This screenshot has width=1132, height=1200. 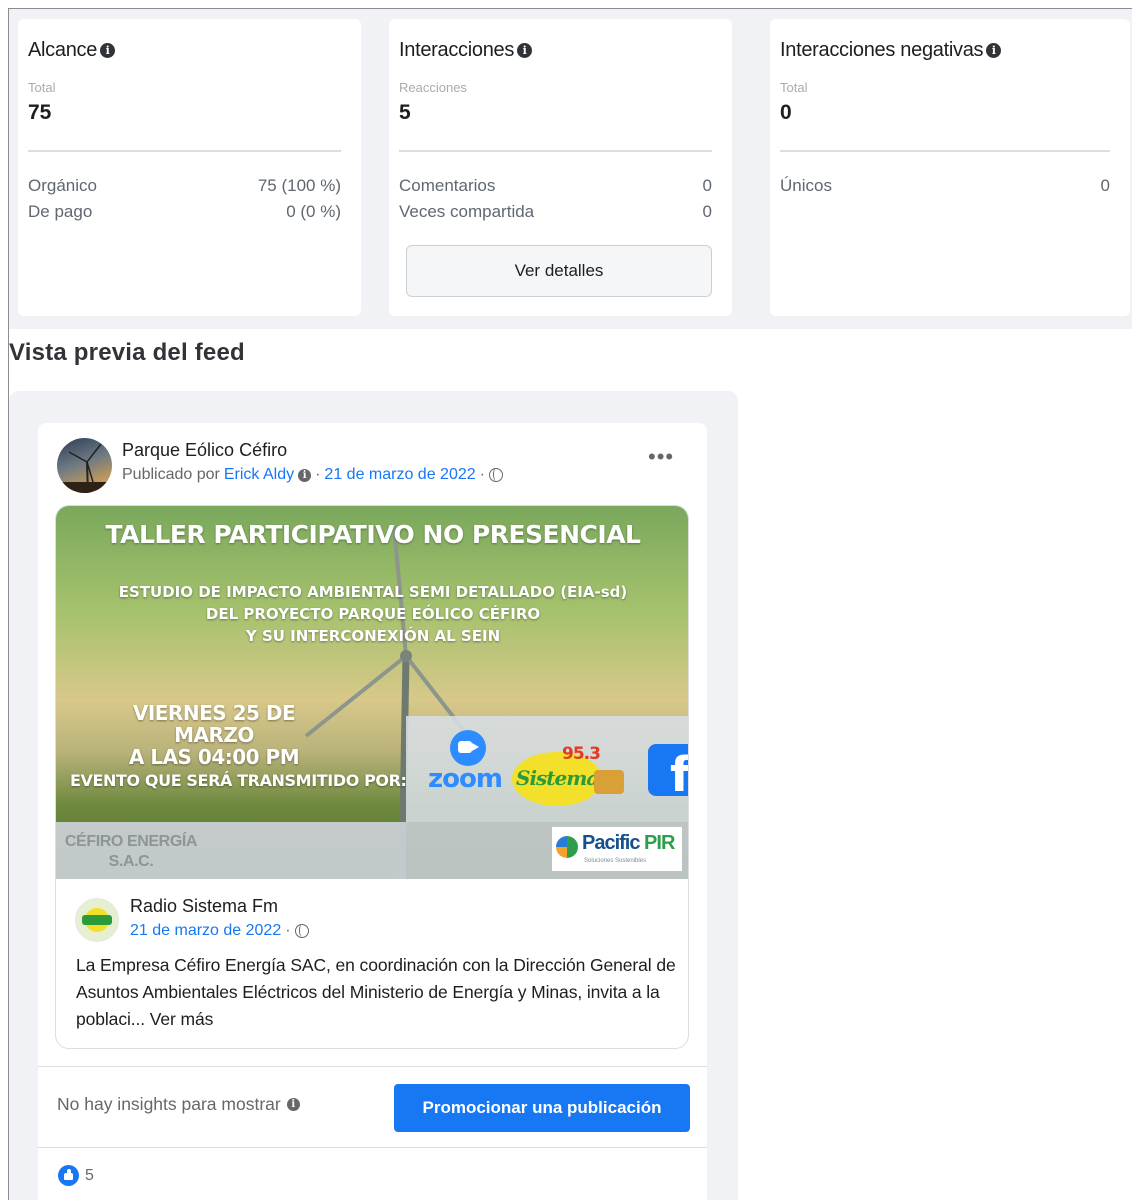 I want to click on company-name: CÉFIRO ENERGÍA S.A.C., so click(x=131, y=852).